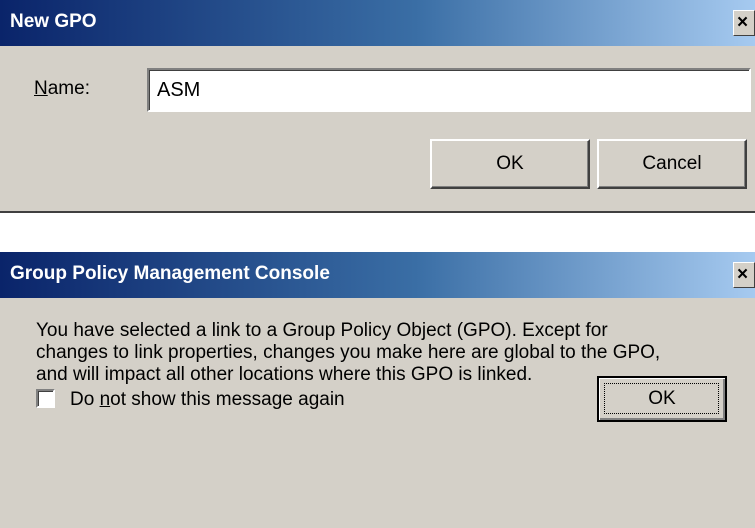 This screenshot has height=528, width=755. What do you see at coordinates (45, 398) in the screenshot?
I see `dont-show-again-checkbox` at bounding box center [45, 398].